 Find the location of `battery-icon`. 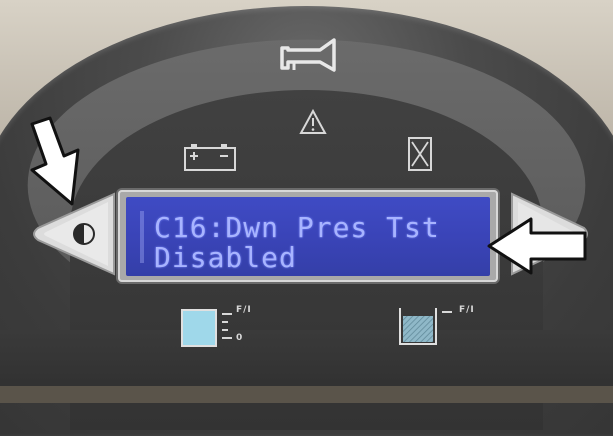

battery-icon is located at coordinates (210, 157).